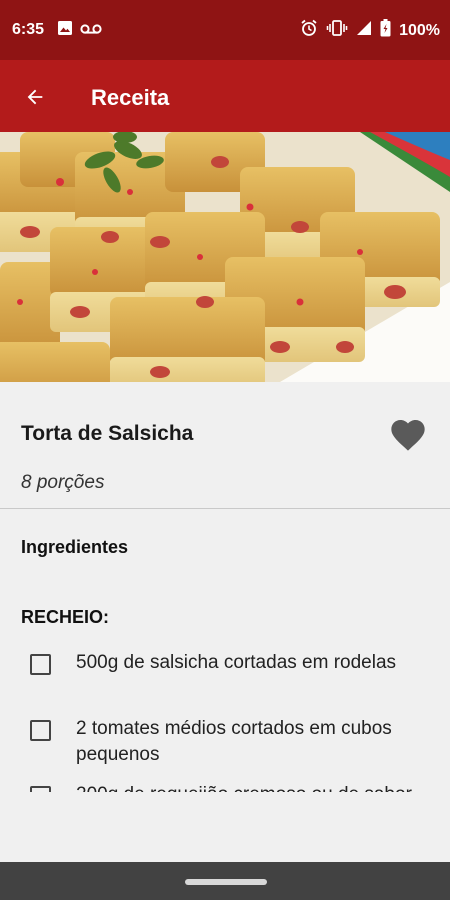 This screenshot has width=450, height=900. I want to click on ingredients-header: Ingredientes, so click(75, 547).